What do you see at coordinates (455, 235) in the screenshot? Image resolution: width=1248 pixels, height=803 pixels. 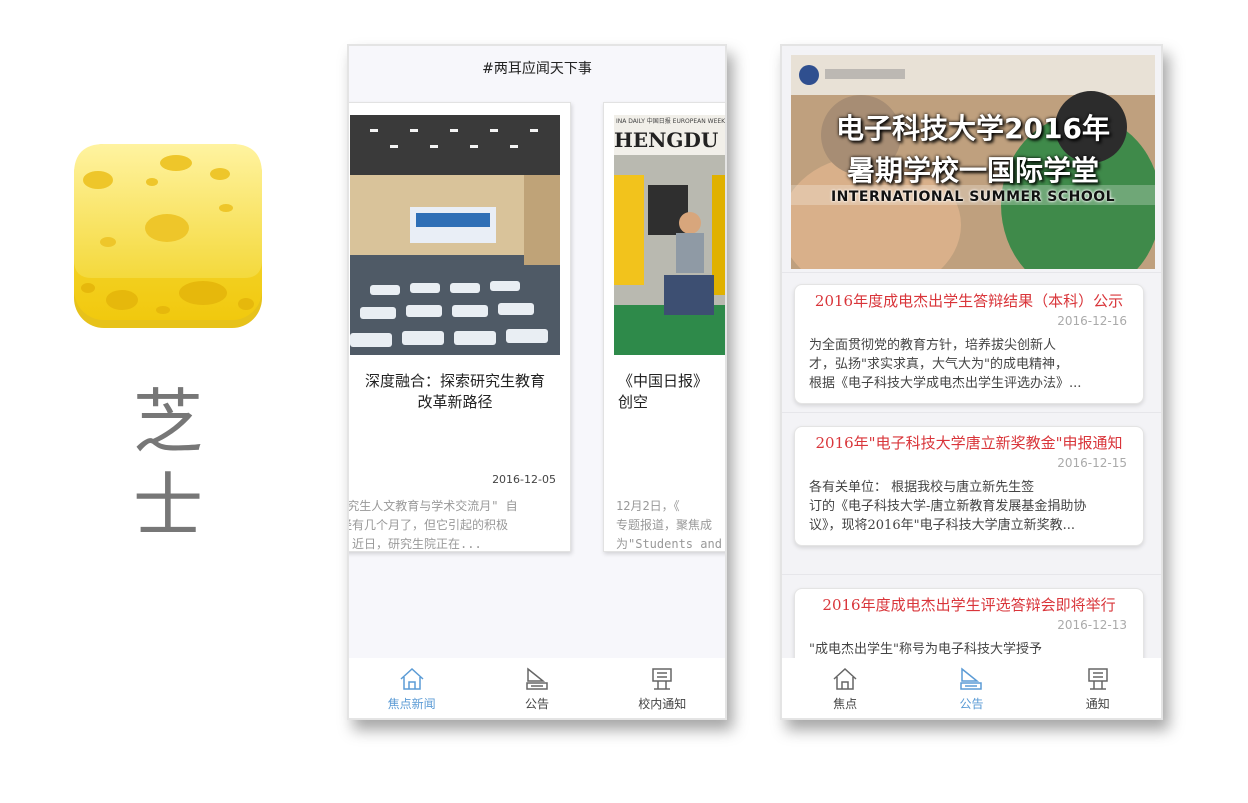 I see `news-photo-lecture-hall` at bounding box center [455, 235].